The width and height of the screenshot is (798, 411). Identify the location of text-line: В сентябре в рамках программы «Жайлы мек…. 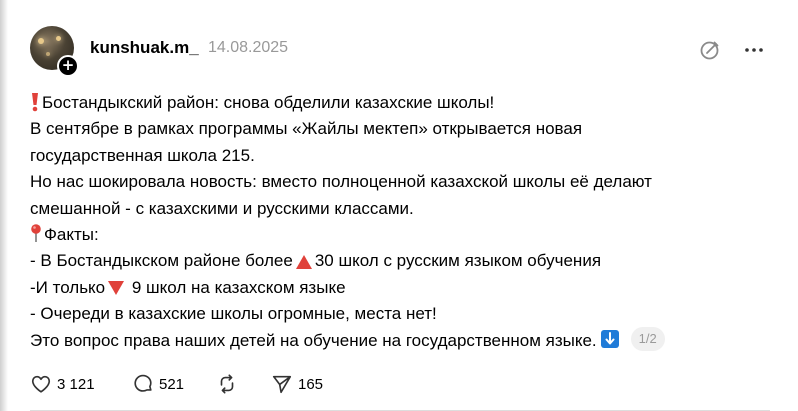
(306, 129).